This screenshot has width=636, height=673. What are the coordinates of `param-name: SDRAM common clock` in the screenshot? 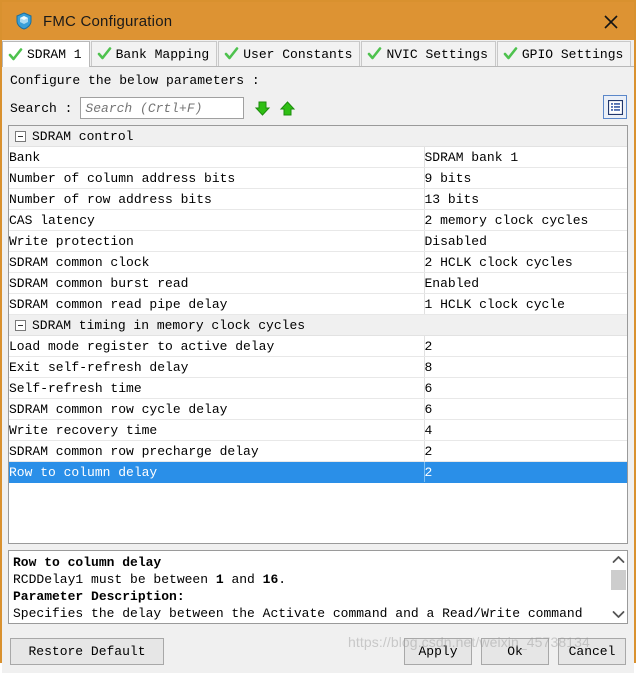 It's located at (216, 262).